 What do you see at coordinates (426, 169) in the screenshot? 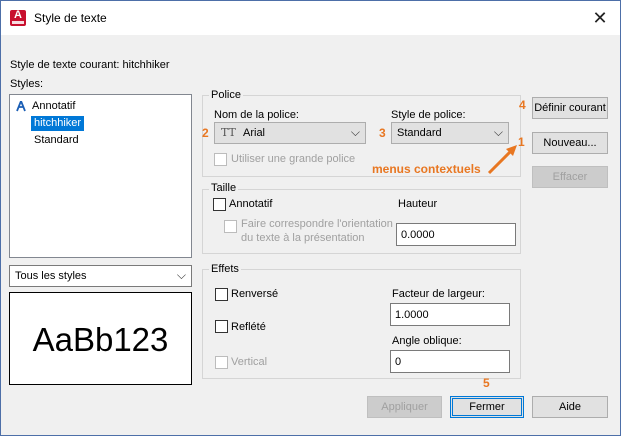
I see `callout-menus-label: menus contextuels` at bounding box center [426, 169].